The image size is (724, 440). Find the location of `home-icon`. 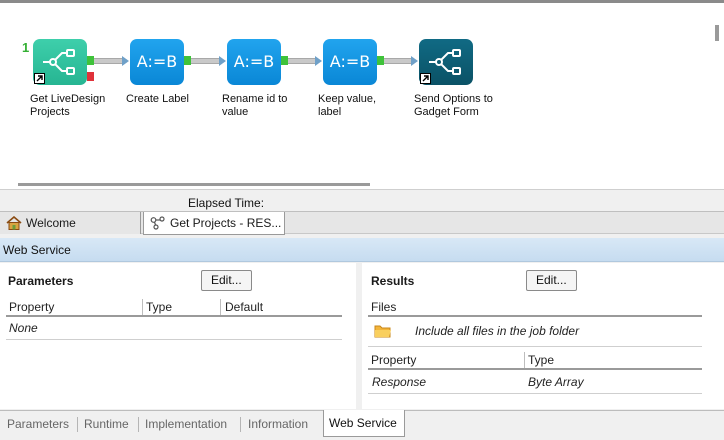

home-icon is located at coordinates (14, 223).